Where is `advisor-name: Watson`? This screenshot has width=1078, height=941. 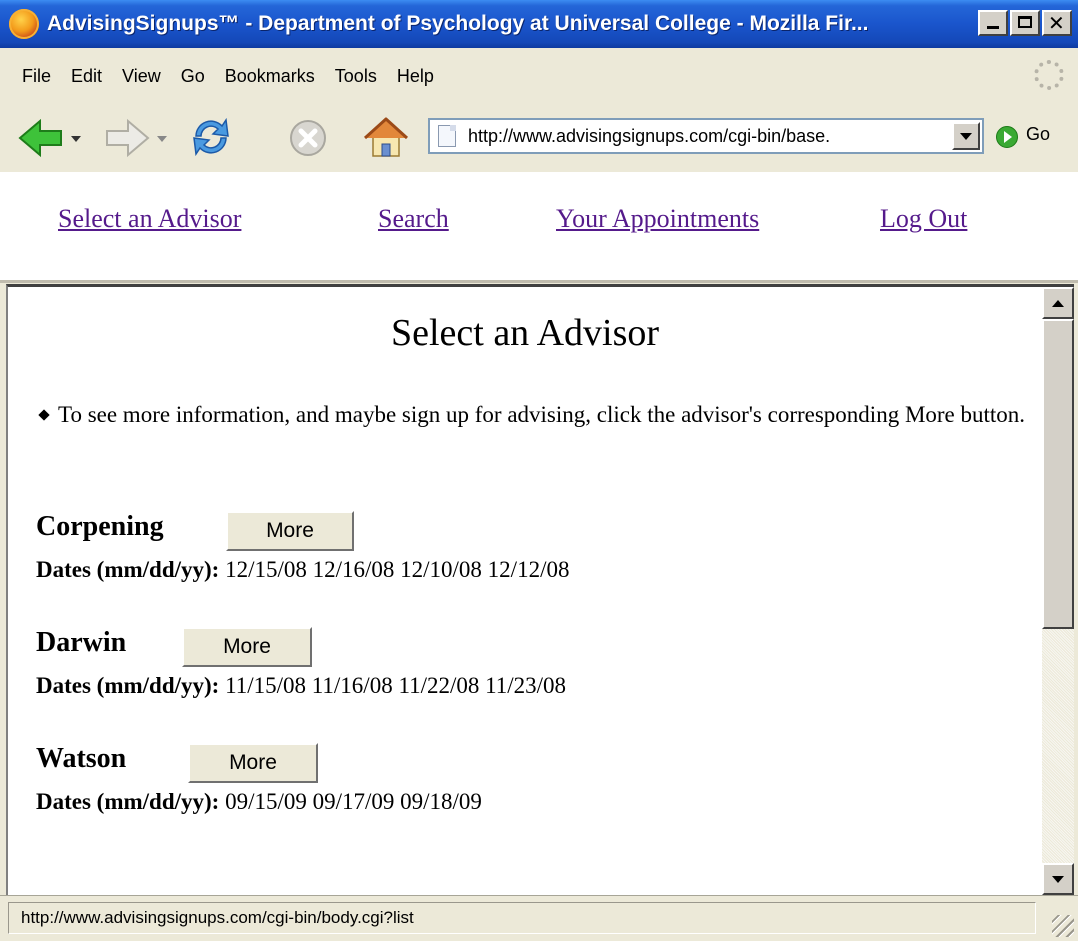 advisor-name: Watson is located at coordinates (81, 758).